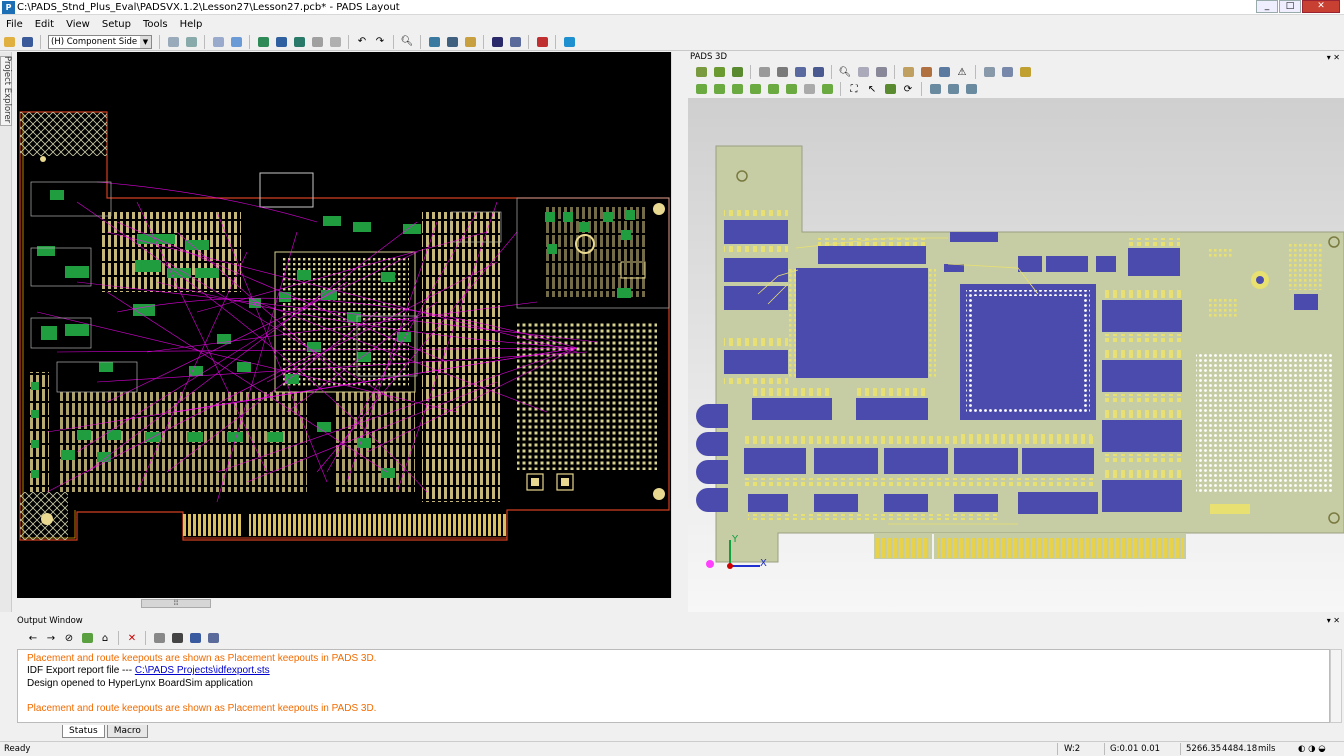 The width and height of the screenshot is (1344, 756). What do you see at coordinates (33, 638) in the screenshot?
I see `back-icon: ←` at bounding box center [33, 638].